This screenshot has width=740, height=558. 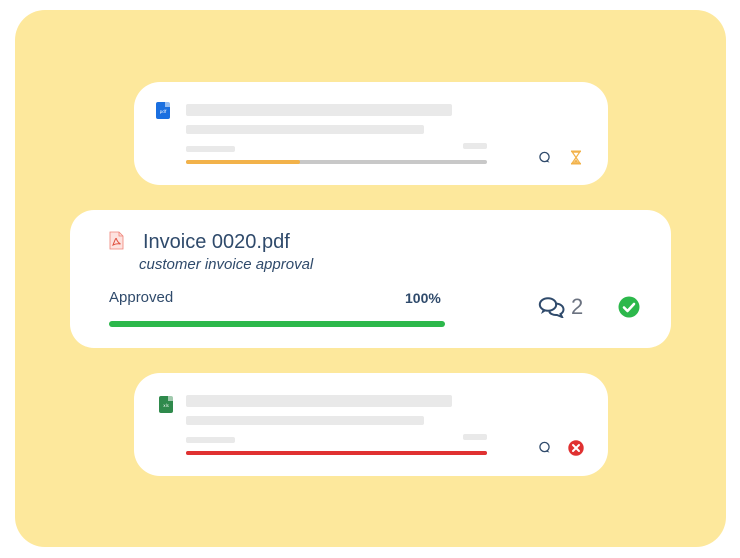 What do you see at coordinates (577, 306) in the screenshot?
I see `comments-count: 2` at bounding box center [577, 306].